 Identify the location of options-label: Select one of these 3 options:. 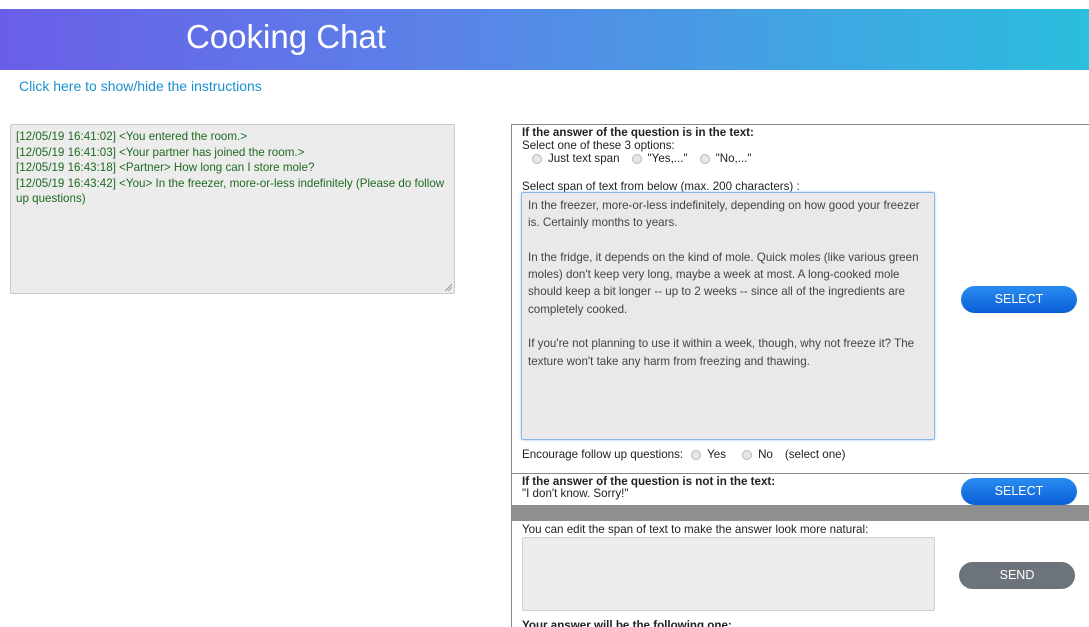
(598, 145).